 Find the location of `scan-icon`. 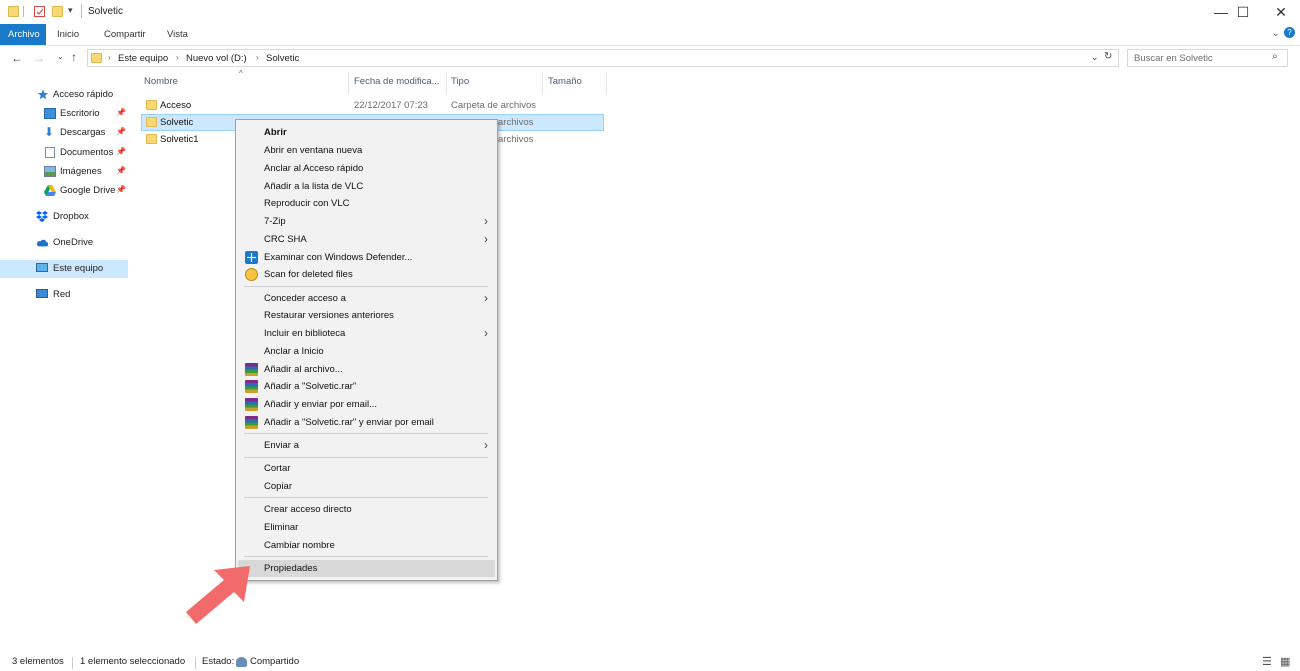

scan-icon is located at coordinates (251, 274).